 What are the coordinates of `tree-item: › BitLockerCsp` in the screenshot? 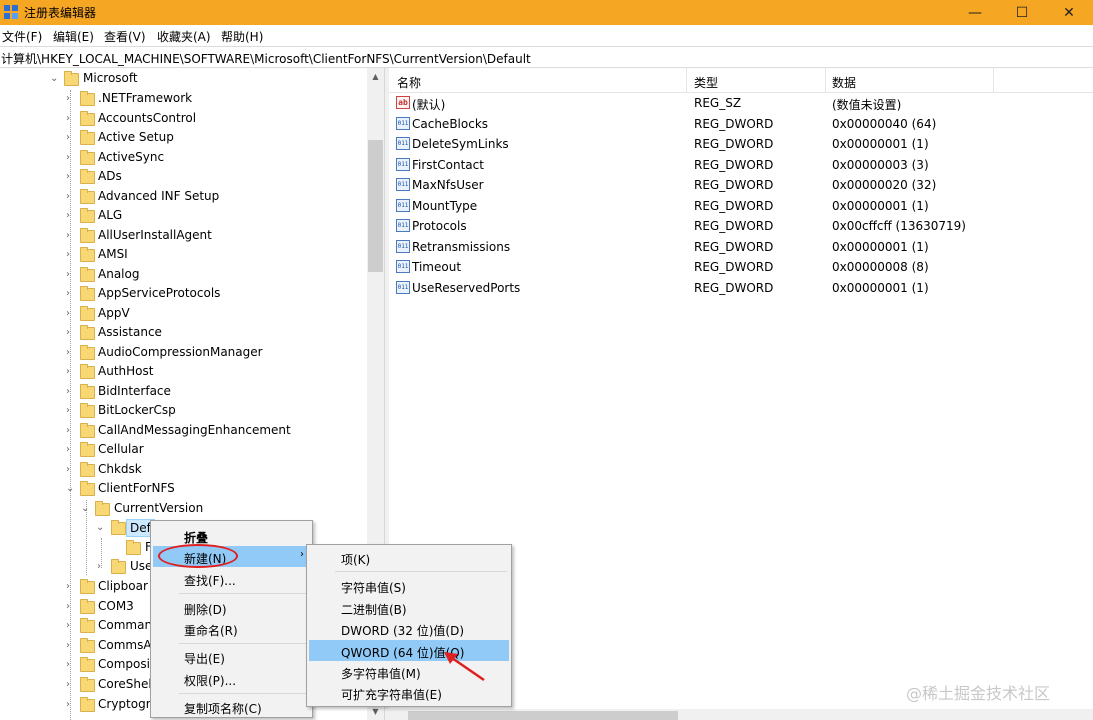 It's located at (183, 411).